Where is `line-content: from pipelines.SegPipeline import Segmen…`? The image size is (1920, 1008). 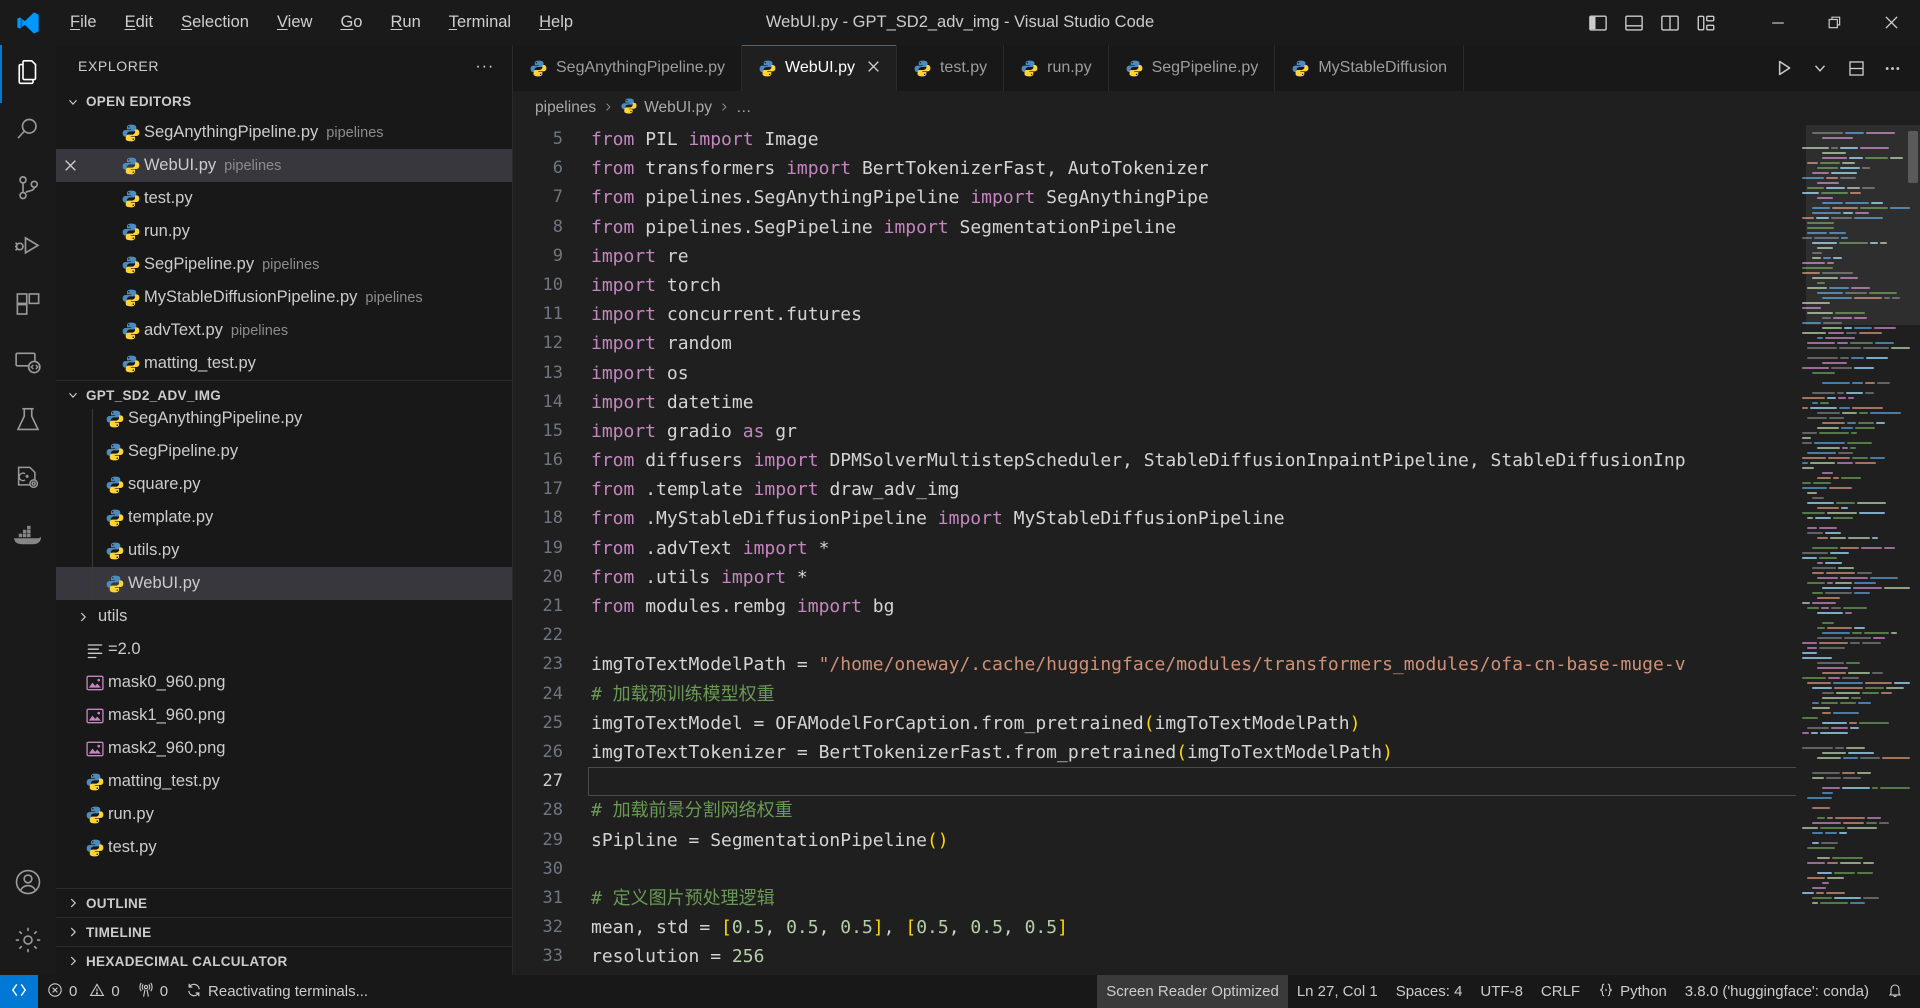 line-content: from pipelines.SegPipeline import Segmen… is located at coordinates (1192, 227).